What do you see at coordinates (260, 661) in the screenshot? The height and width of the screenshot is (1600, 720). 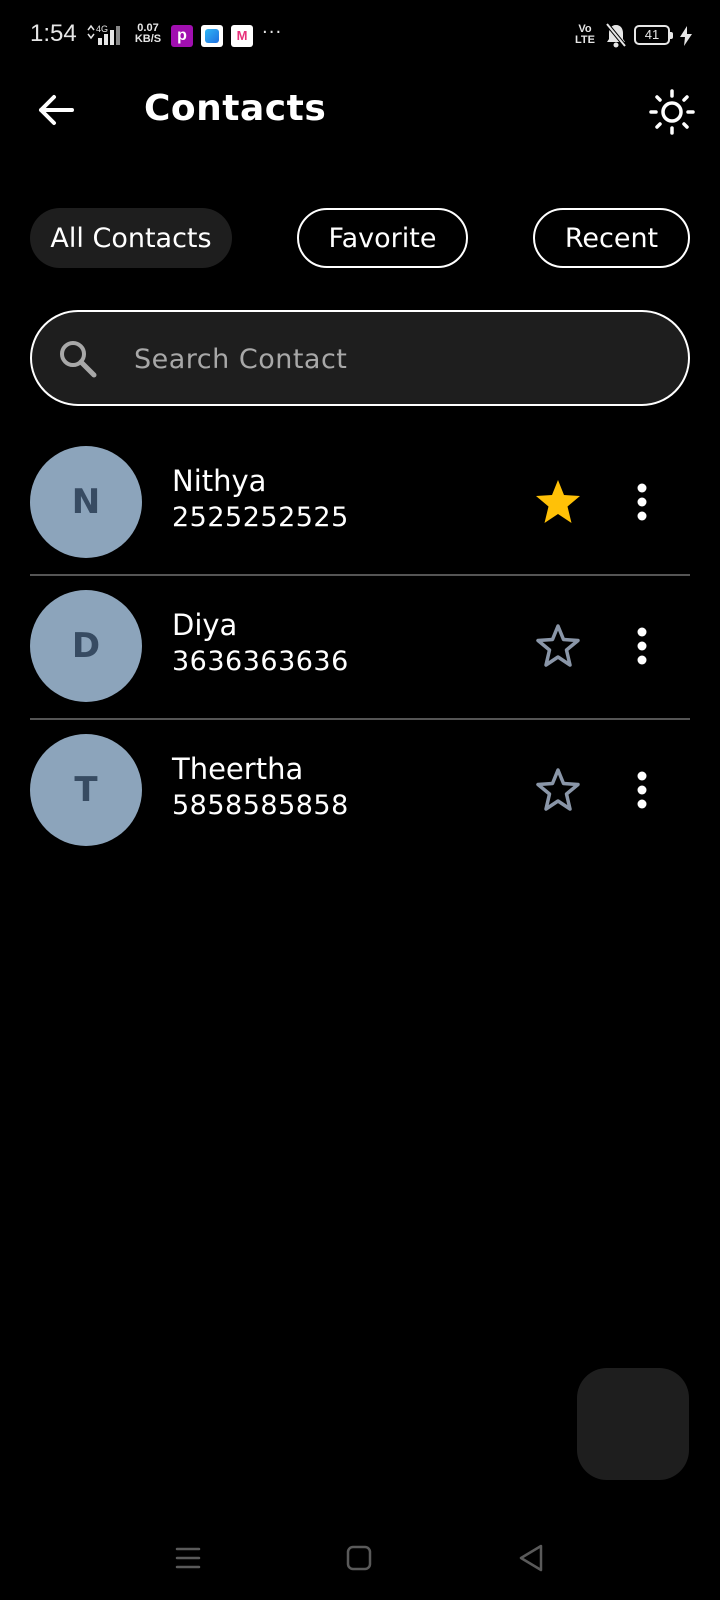 I see `contact-phone: 3636363636` at bounding box center [260, 661].